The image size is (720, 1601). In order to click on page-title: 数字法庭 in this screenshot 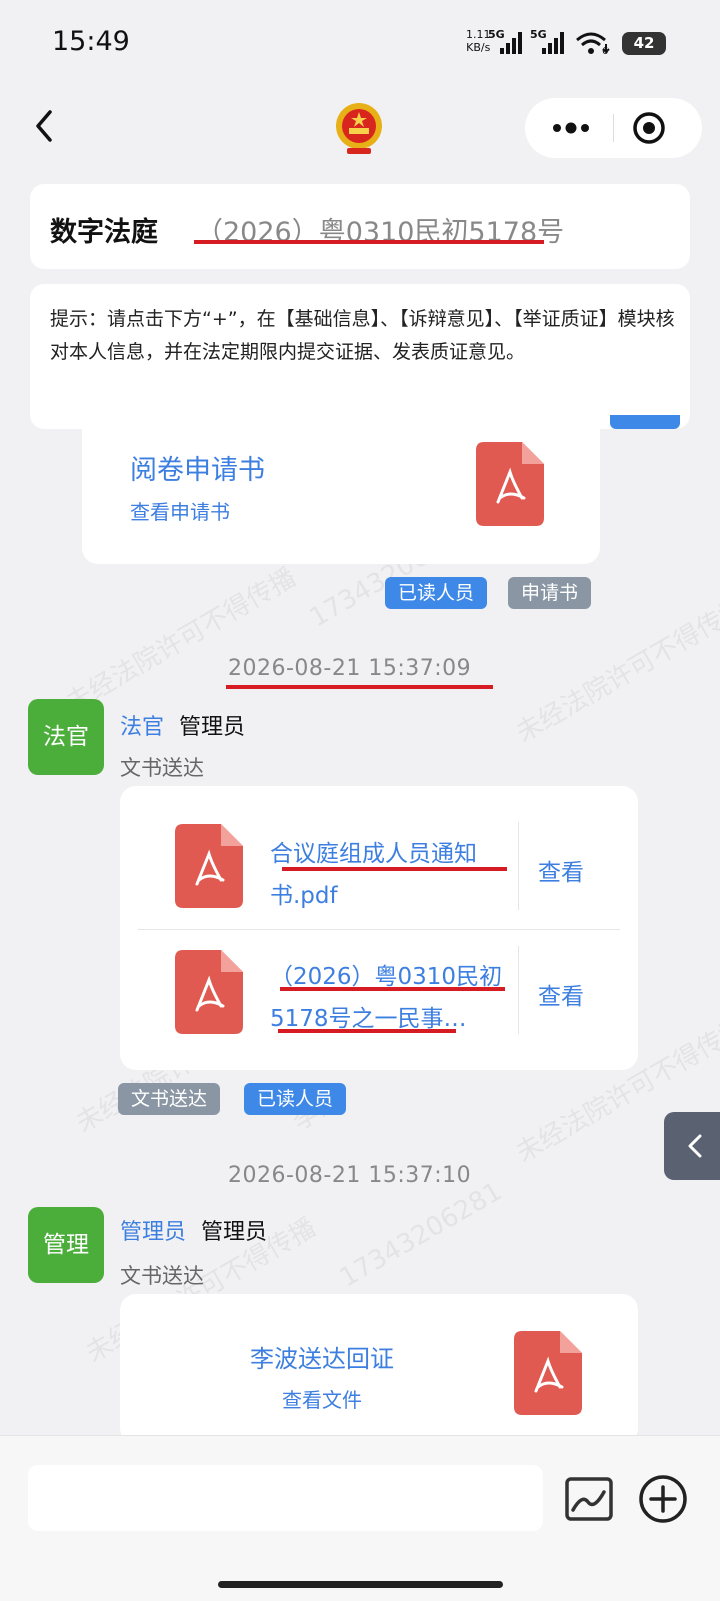, I will do `click(104, 232)`.